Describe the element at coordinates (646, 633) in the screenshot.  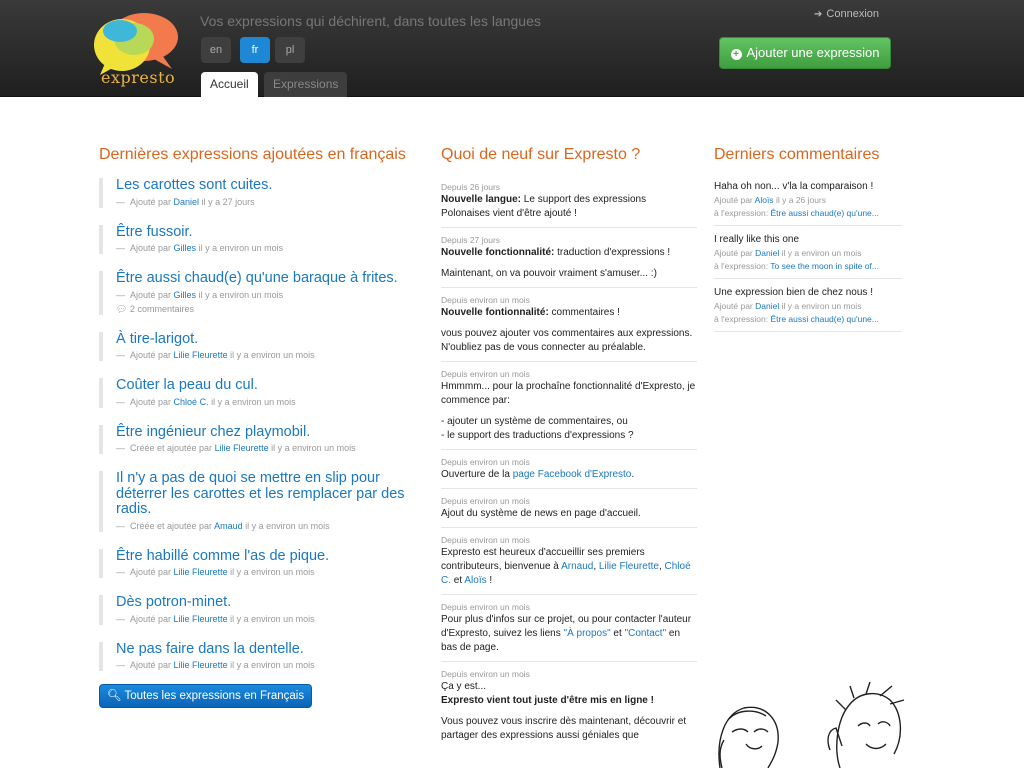
I see `contact-link: "Contact"` at that location.